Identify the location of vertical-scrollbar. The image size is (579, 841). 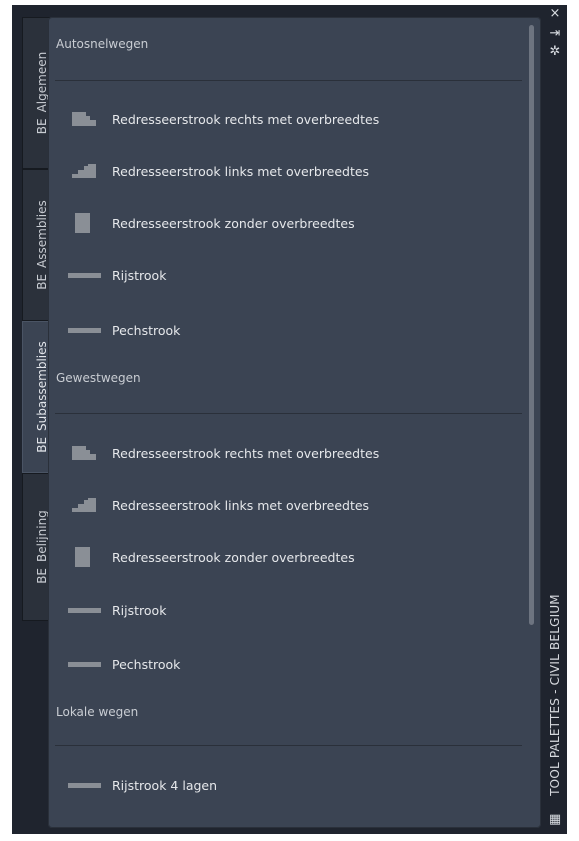
(531, 325).